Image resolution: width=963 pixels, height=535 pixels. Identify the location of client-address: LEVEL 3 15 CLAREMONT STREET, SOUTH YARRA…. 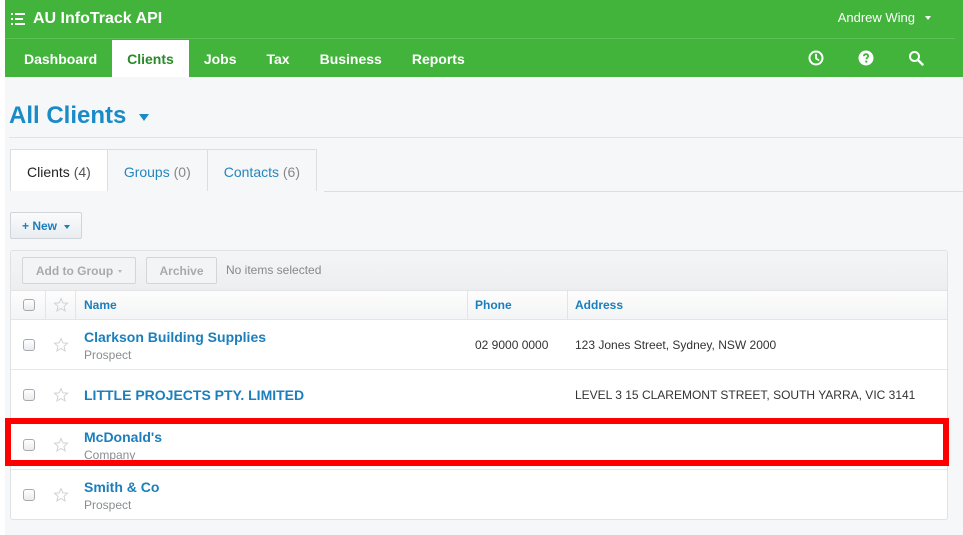
(745, 395).